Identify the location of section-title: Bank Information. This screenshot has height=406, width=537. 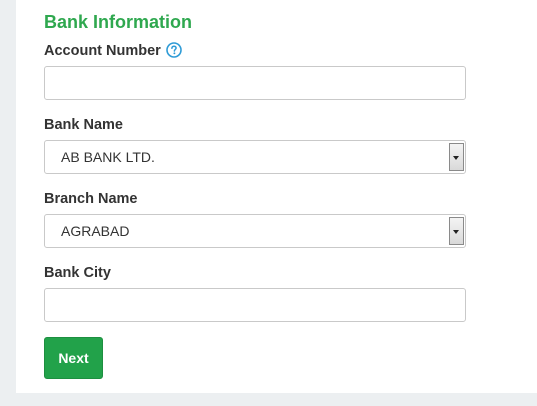
(118, 22).